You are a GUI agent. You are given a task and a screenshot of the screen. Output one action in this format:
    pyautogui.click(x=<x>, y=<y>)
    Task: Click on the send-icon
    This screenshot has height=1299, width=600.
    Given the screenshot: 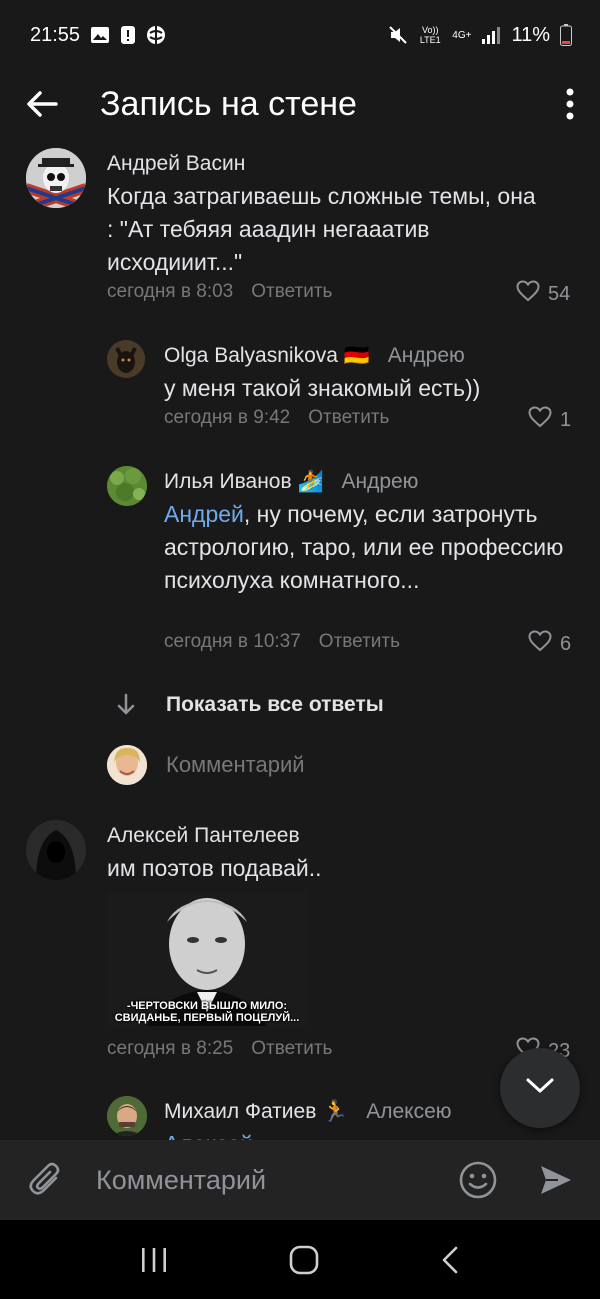 What is the action you would take?
    pyautogui.click(x=556, y=1180)
    